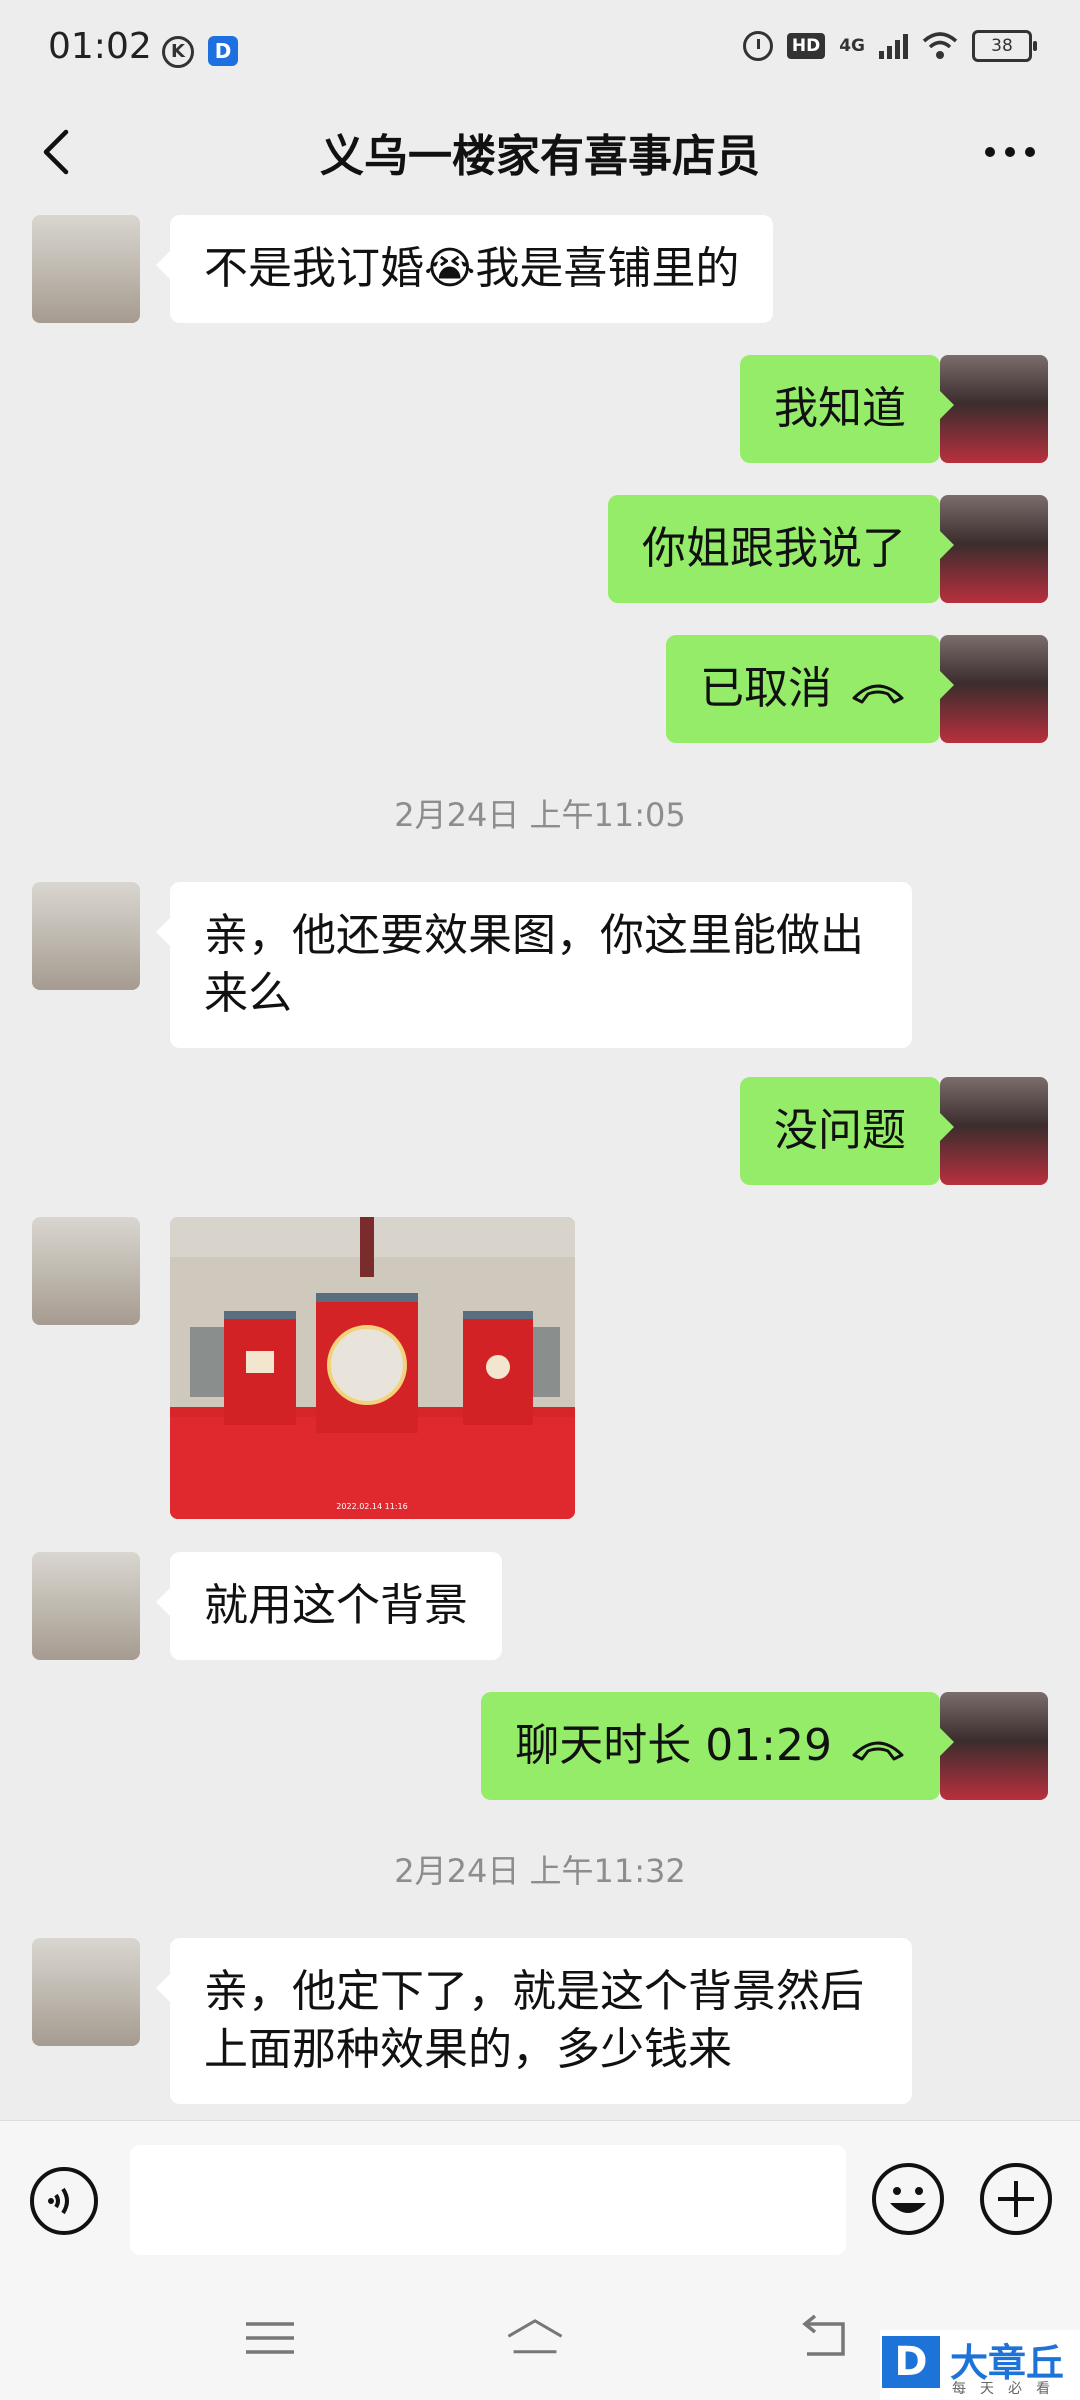 Image resolution: width=1080 pixels, height=2400 pixels. What do you see at coordinates (852, 46) in the screenshot?
I see `network-type: 4G` at bounding box center [852, 46].